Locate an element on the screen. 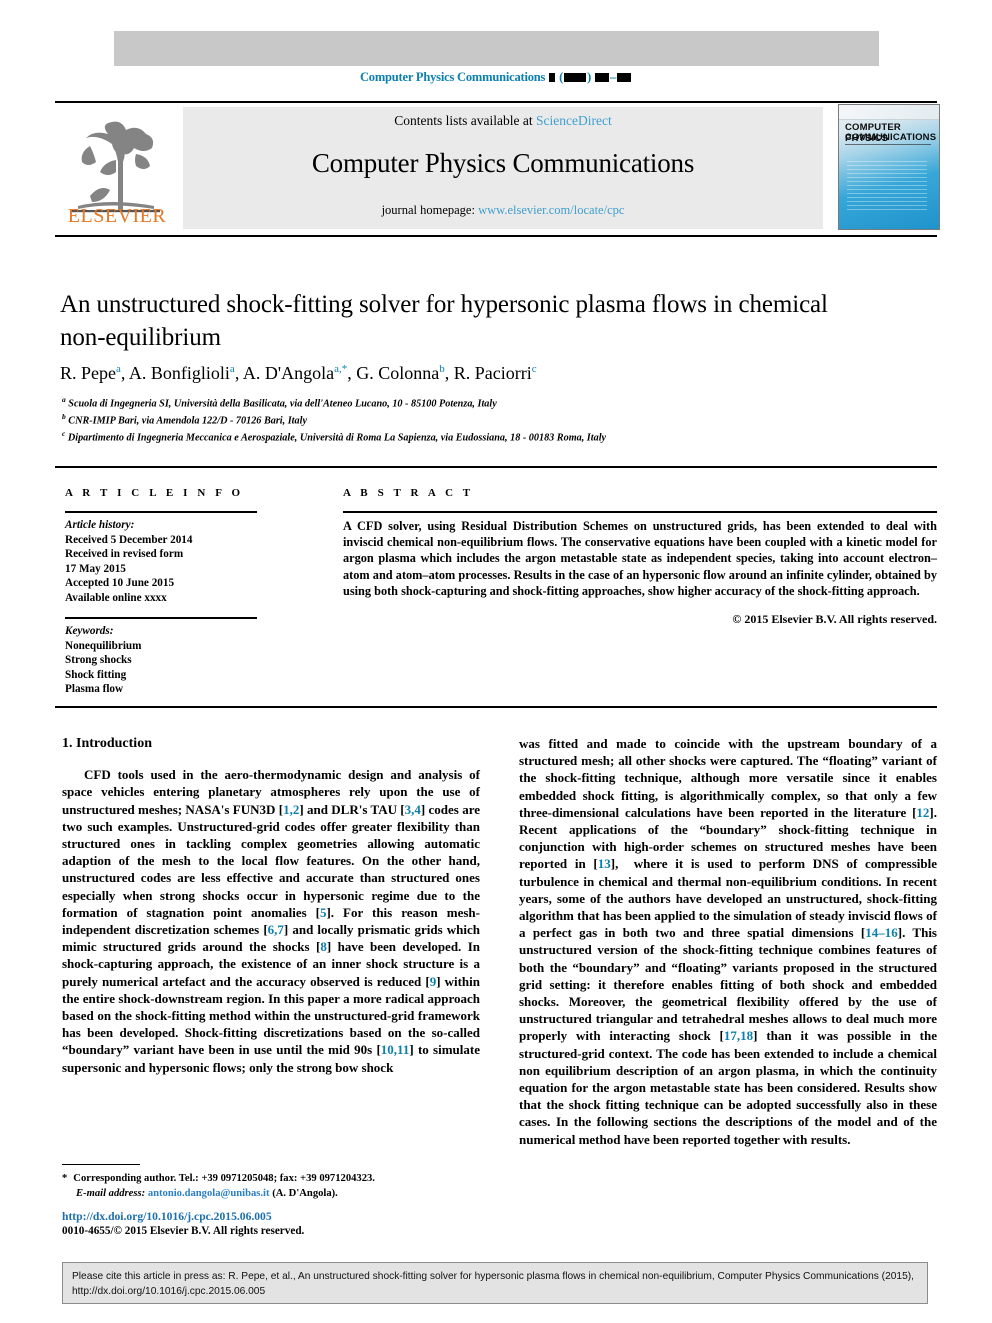 This screenshot has height=1323, width=992. author-4-mark: c is located at coordinates (534, 369).